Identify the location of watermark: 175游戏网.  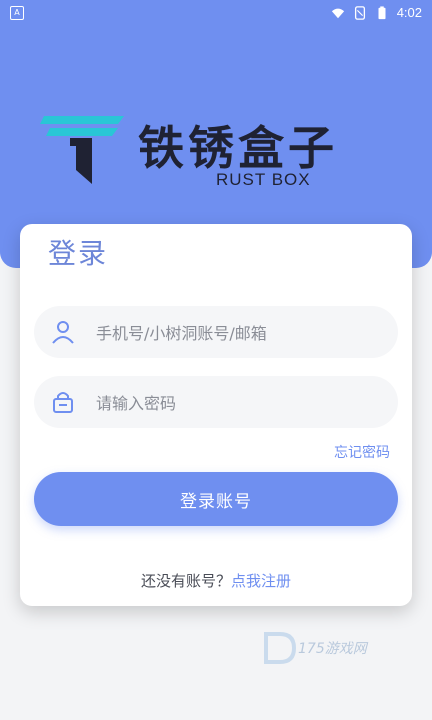
(332, 650).